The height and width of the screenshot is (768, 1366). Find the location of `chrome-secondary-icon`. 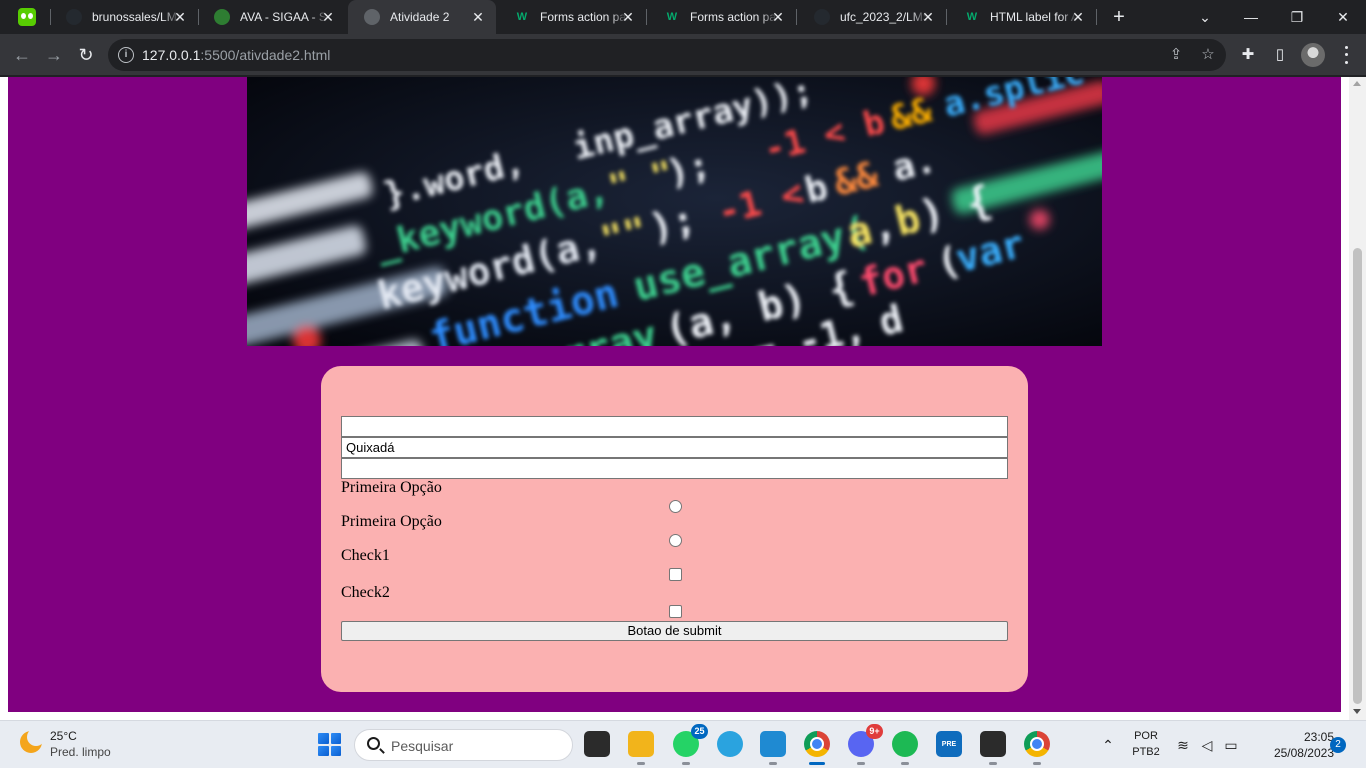

chrome-secondary-icon is located at coordinates (1037, 748).